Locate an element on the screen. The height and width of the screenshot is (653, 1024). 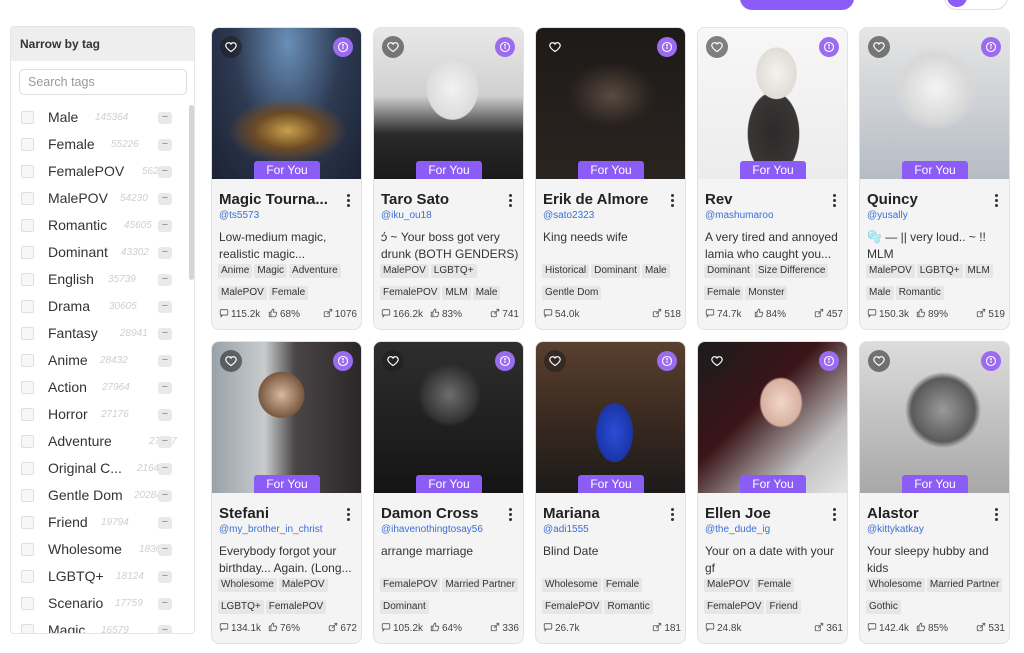
character-name: Mariana is located at coordinates (602, 513).